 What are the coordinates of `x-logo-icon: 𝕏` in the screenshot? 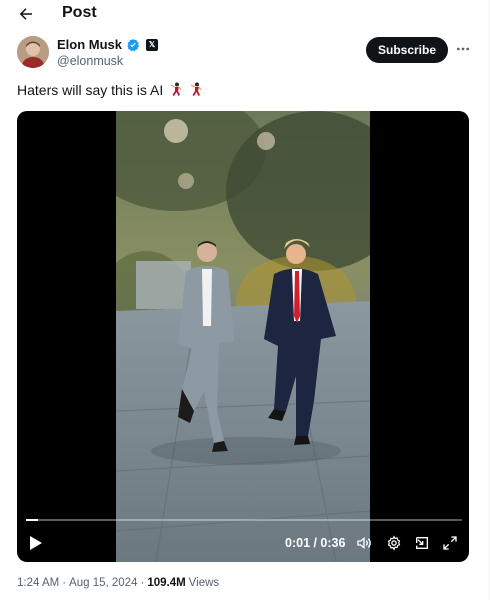 It's located at (152, 44).